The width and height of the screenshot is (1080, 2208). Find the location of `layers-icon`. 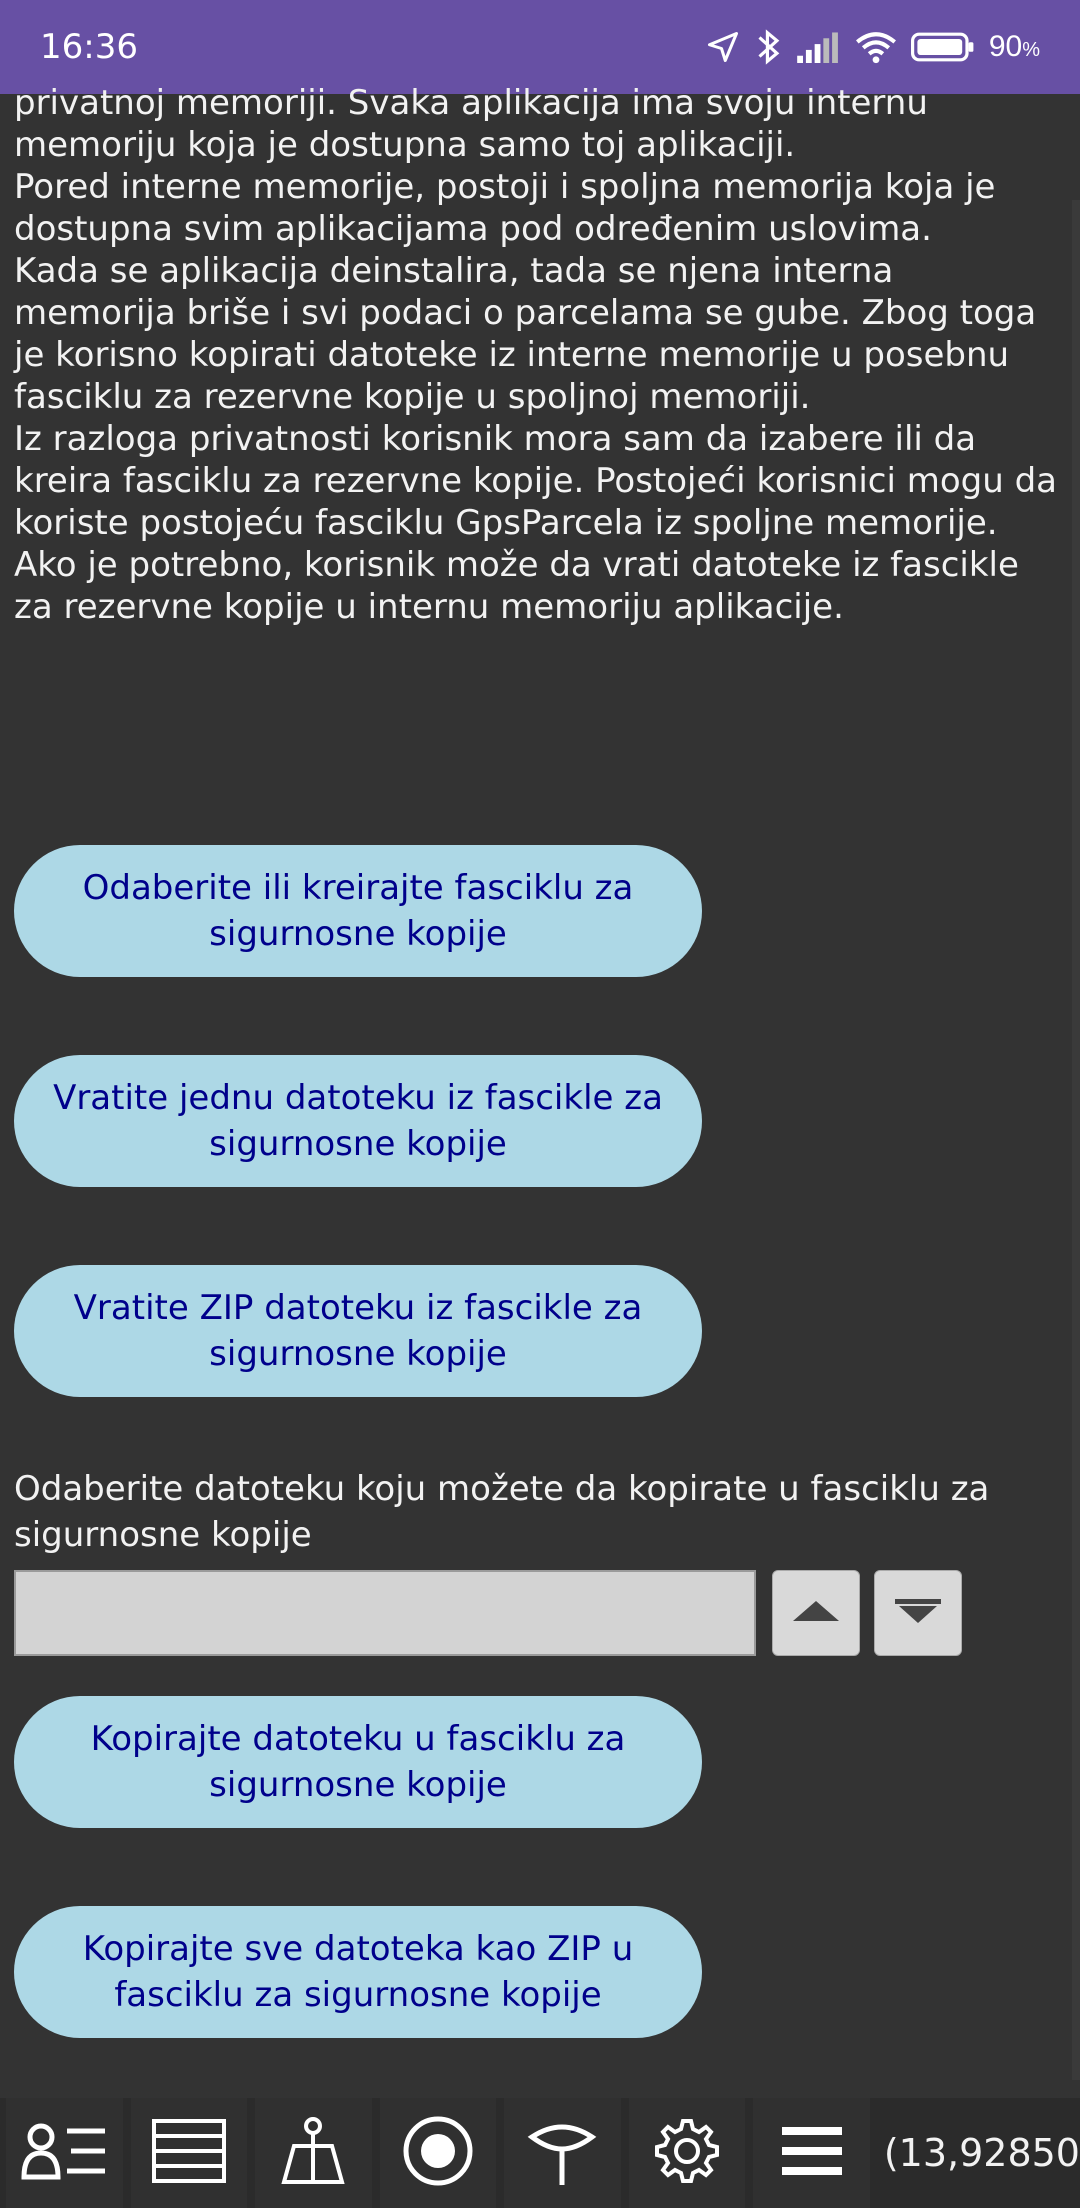

layers-icon is located at coordinates (189, 2153).